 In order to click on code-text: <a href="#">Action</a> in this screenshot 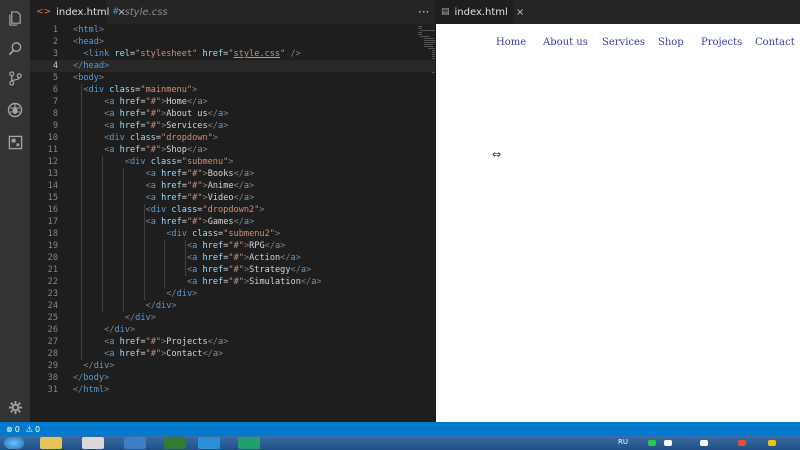, I will do `click(243, 258)`.